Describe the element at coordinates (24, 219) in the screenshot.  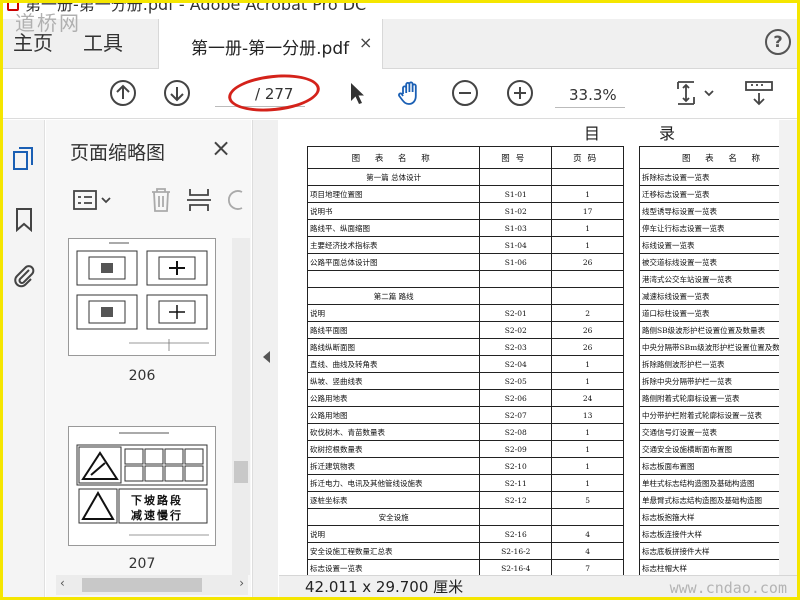
I see `bookmark-icon` at that location.